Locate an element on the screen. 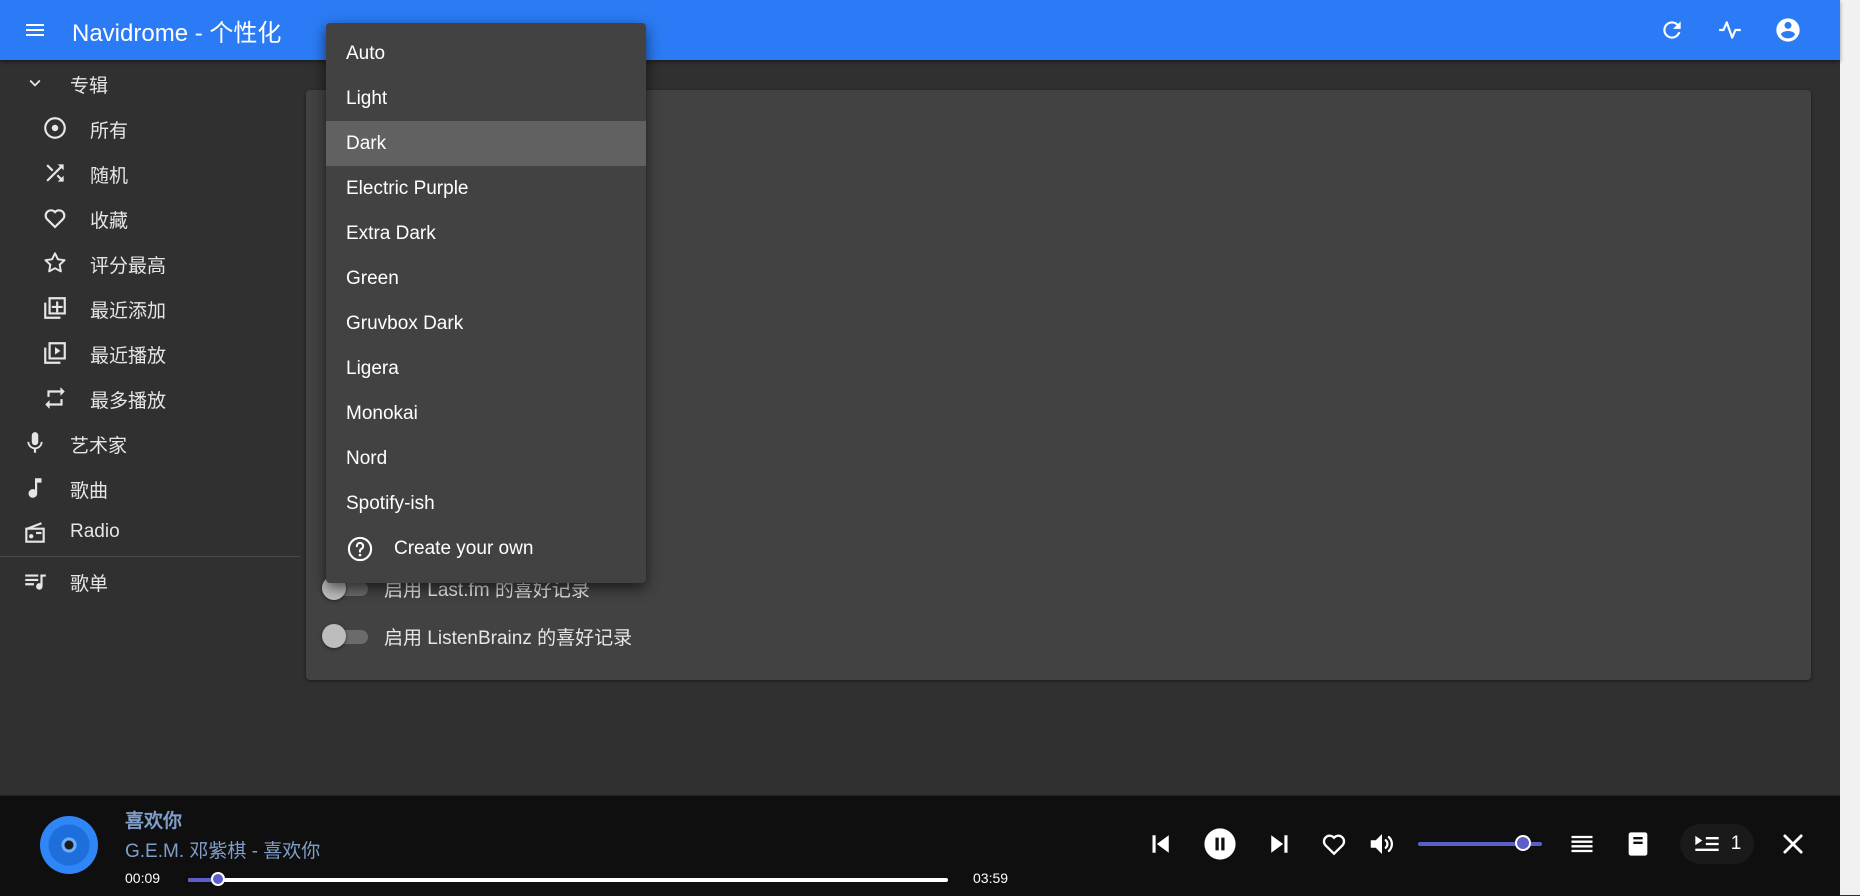  sidebar-item-label: 随机 is located at coordinates (109, 176).